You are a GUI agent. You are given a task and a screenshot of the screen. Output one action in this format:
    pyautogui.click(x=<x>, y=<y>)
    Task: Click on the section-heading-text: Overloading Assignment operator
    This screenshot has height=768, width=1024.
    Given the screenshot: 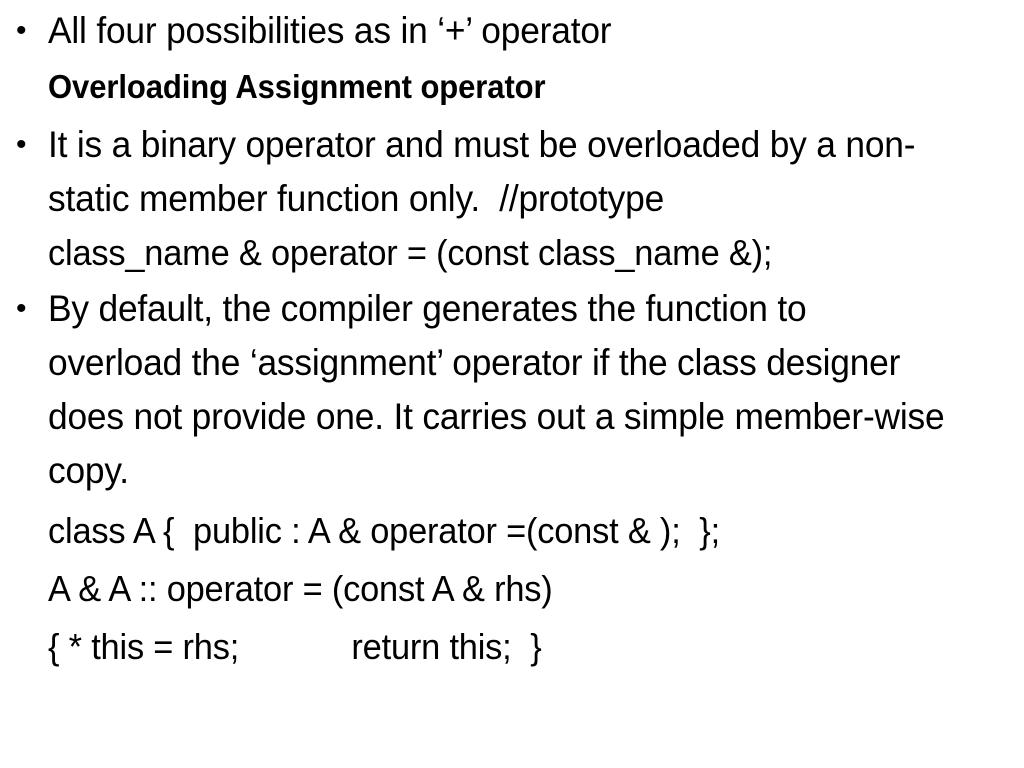 What is the action you would take?
    pyautogui.click(x=297, y=86)
    